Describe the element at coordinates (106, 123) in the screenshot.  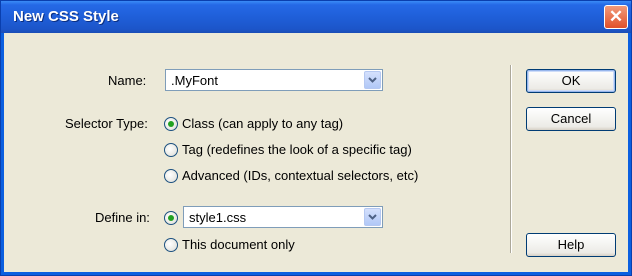
I see `selector-type-label: Selector Type:` at that location.